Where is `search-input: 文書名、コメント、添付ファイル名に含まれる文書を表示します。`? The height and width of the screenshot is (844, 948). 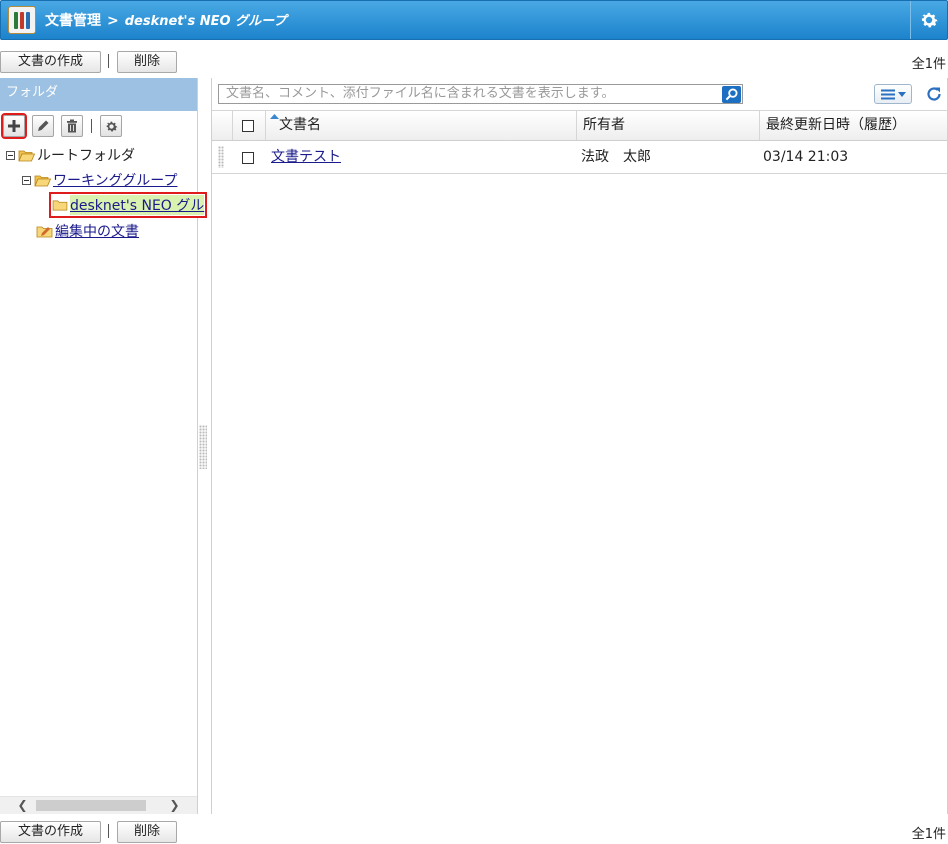 search-input: 文書名、コメント、添付ファイル名に含まれる文書を表示します。 is located at coordinates (480, 94).